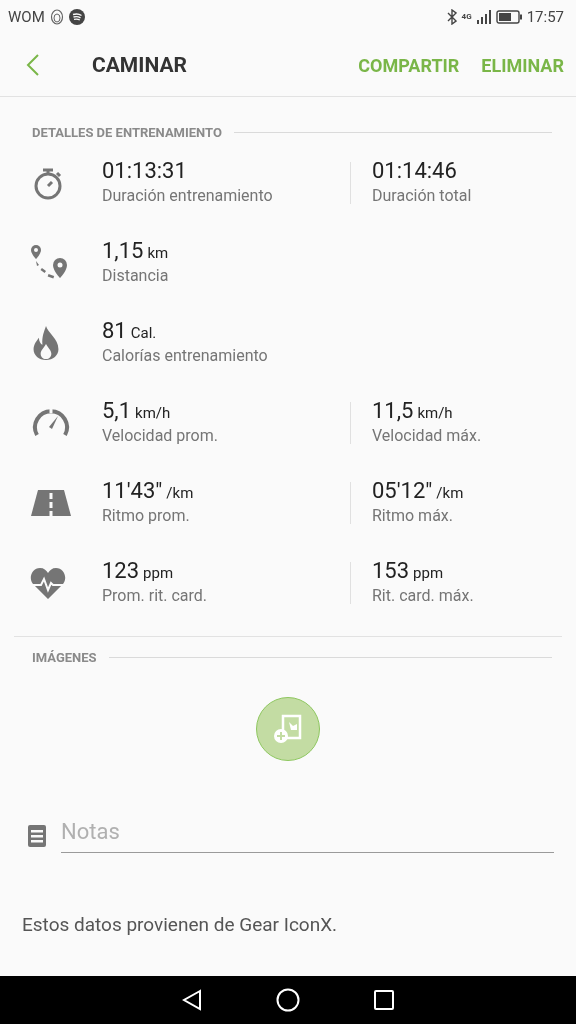  What do you see at coordinates (427, 435) in the screenshot?
I see `stat-label: Velocidad máx.` at bounding box center [427, 435].